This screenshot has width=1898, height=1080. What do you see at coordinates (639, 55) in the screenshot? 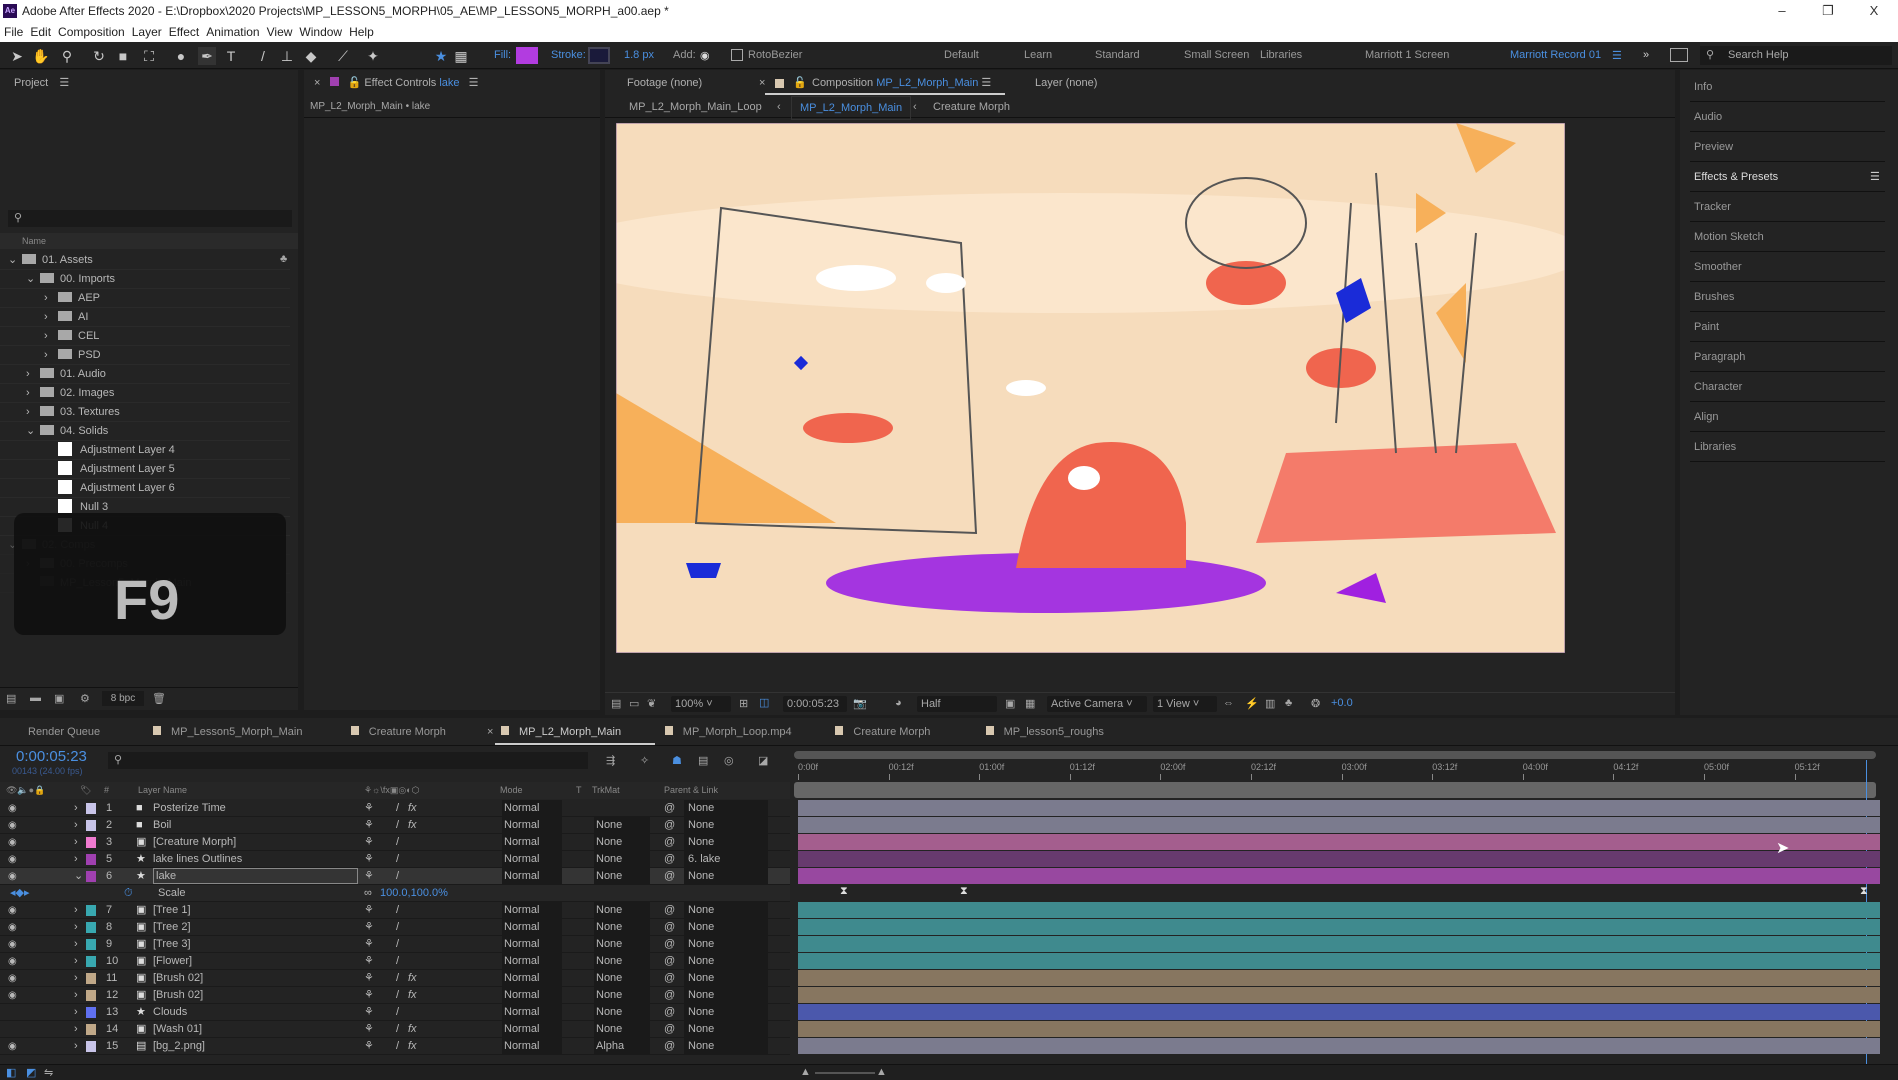
I see `stroke-width-value: 1.8 px` at bounding box center [639, 55].